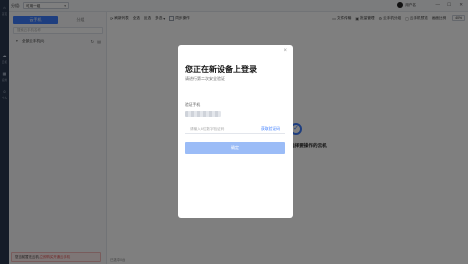  What do you see at coordinates (207, 129) in the screenshot?
I see `code-input-placeholder: 请输入6位数字验证码` at bounding box center [207, 129].